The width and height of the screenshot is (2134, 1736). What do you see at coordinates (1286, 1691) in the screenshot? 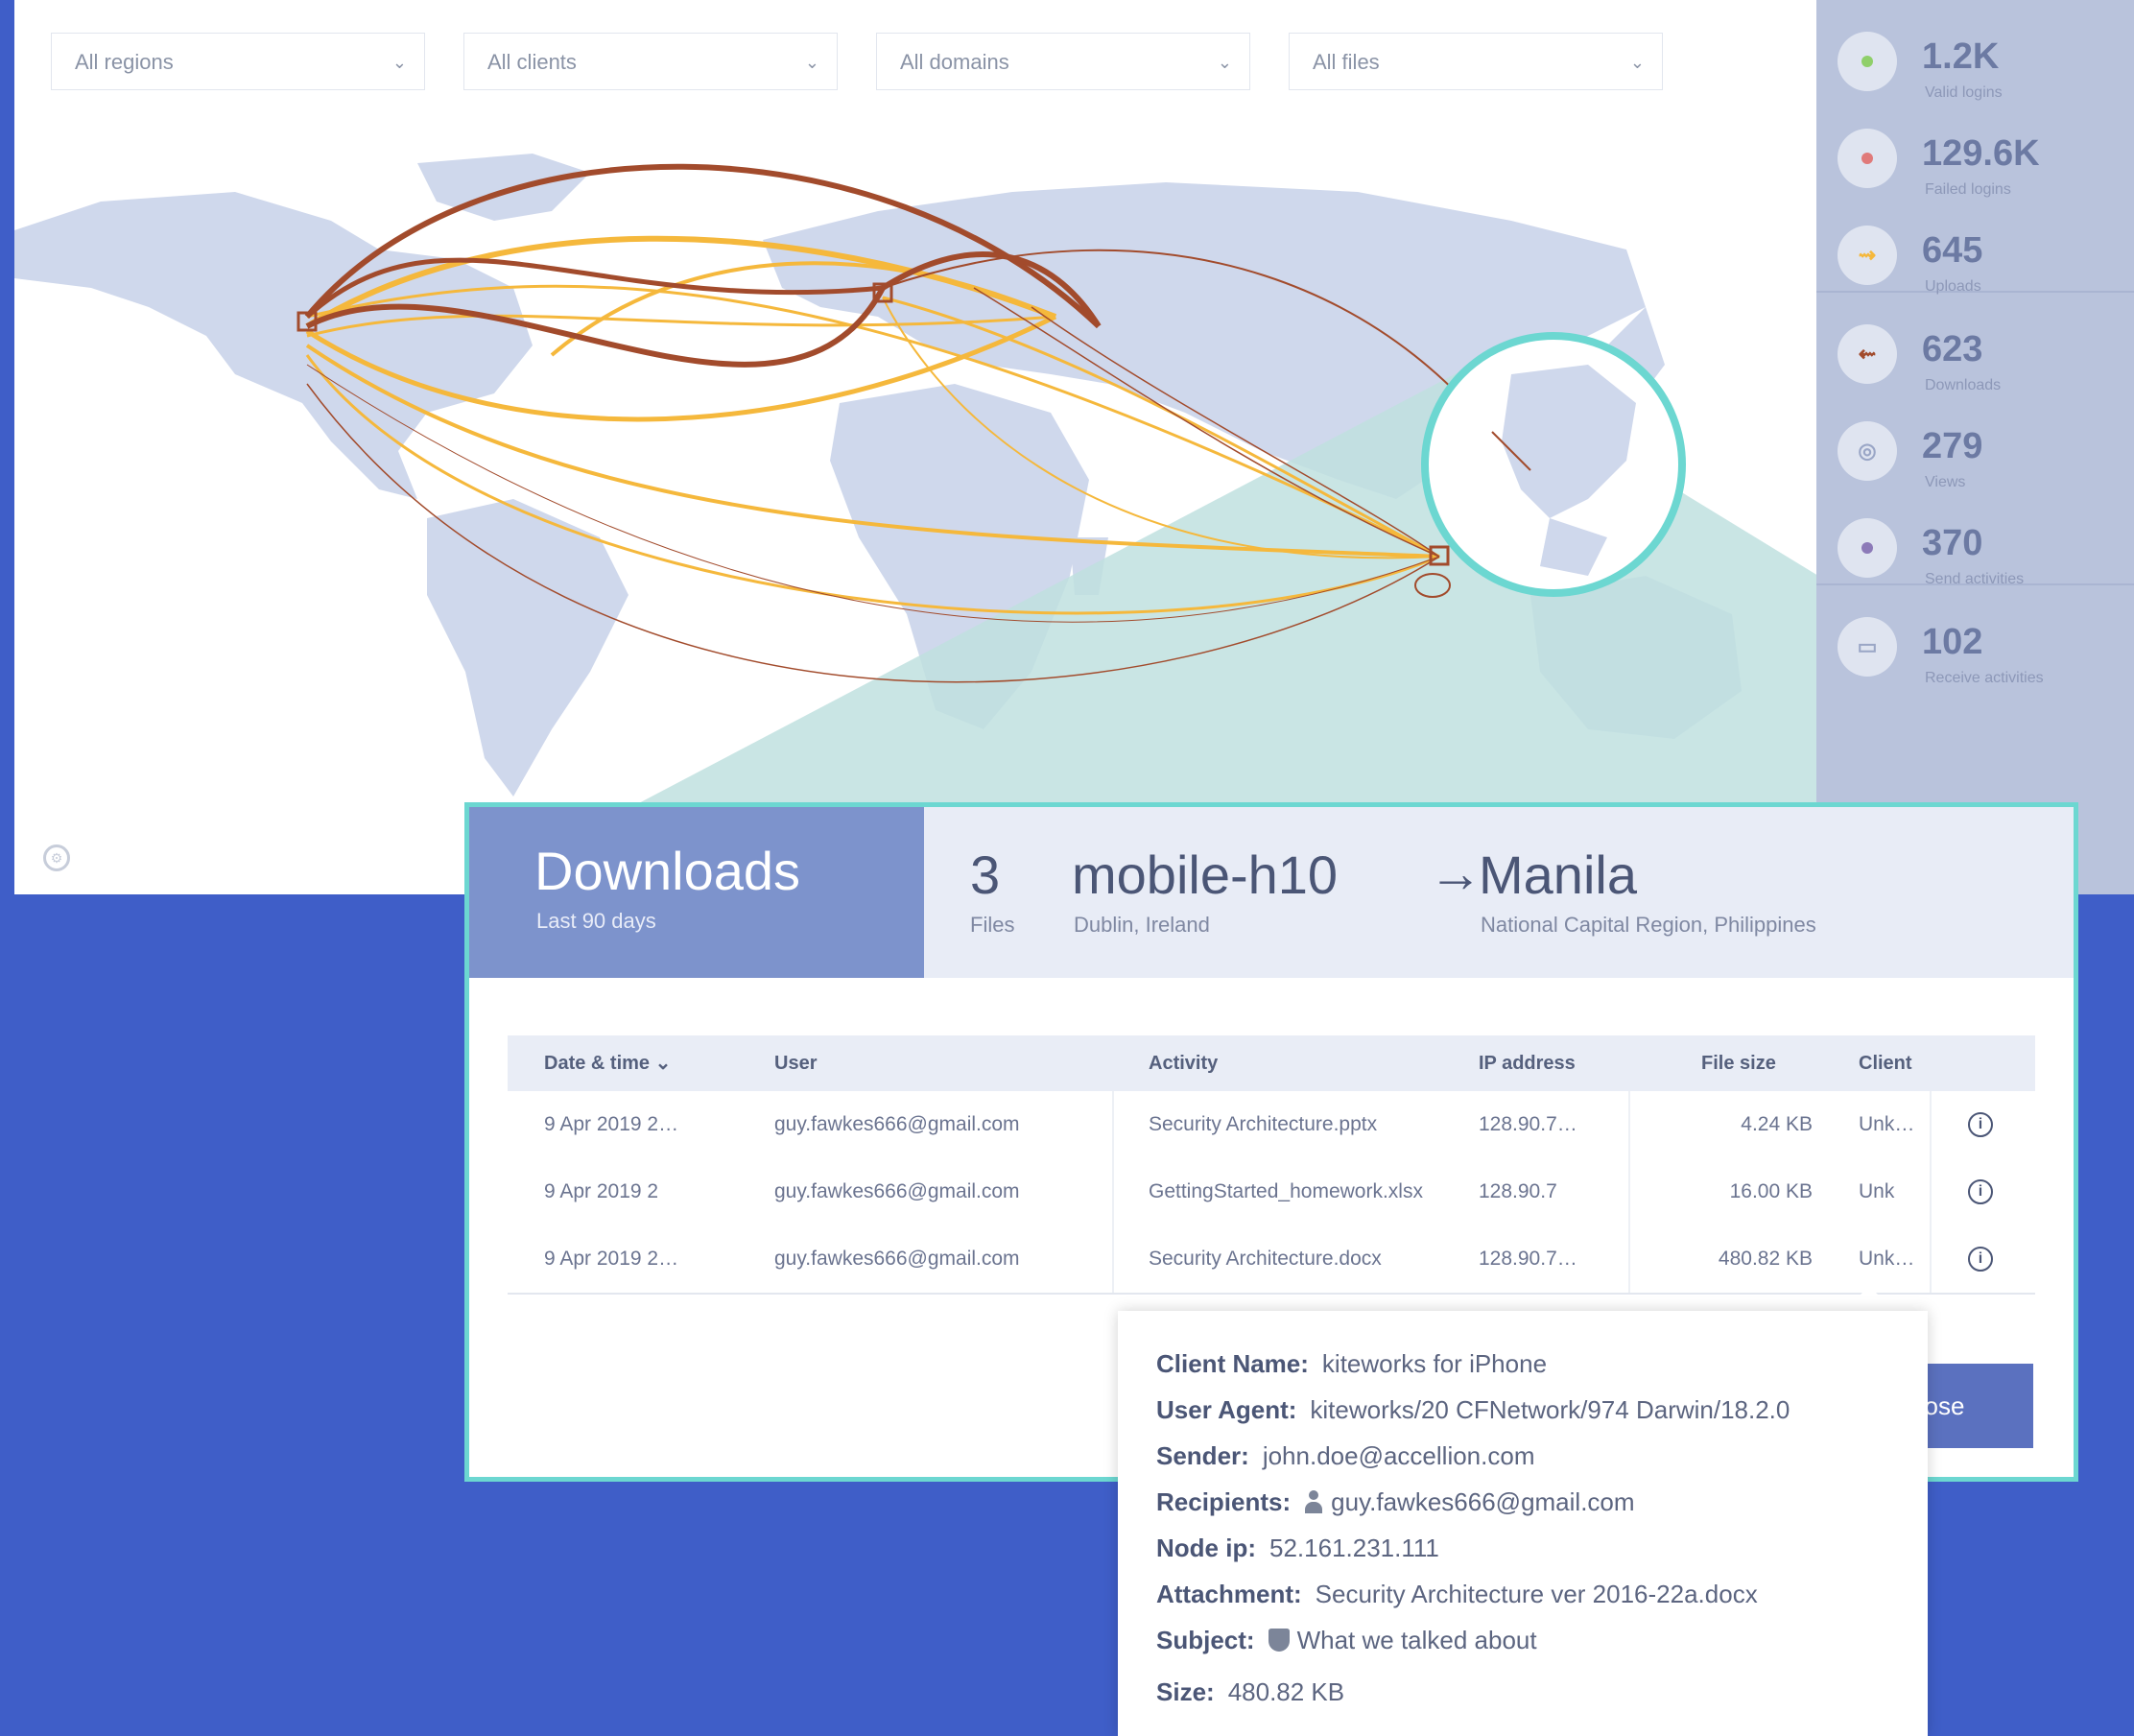
I see `tooltip-value: 480.82 KB` at bounding box center [1286, 1691].